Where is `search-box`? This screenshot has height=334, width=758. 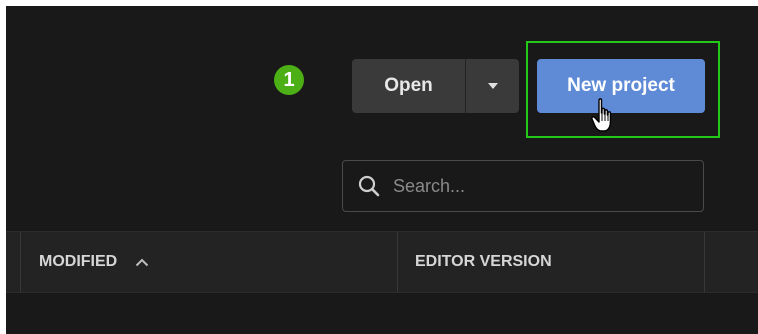 search-box is located at coordinates (523, 186).